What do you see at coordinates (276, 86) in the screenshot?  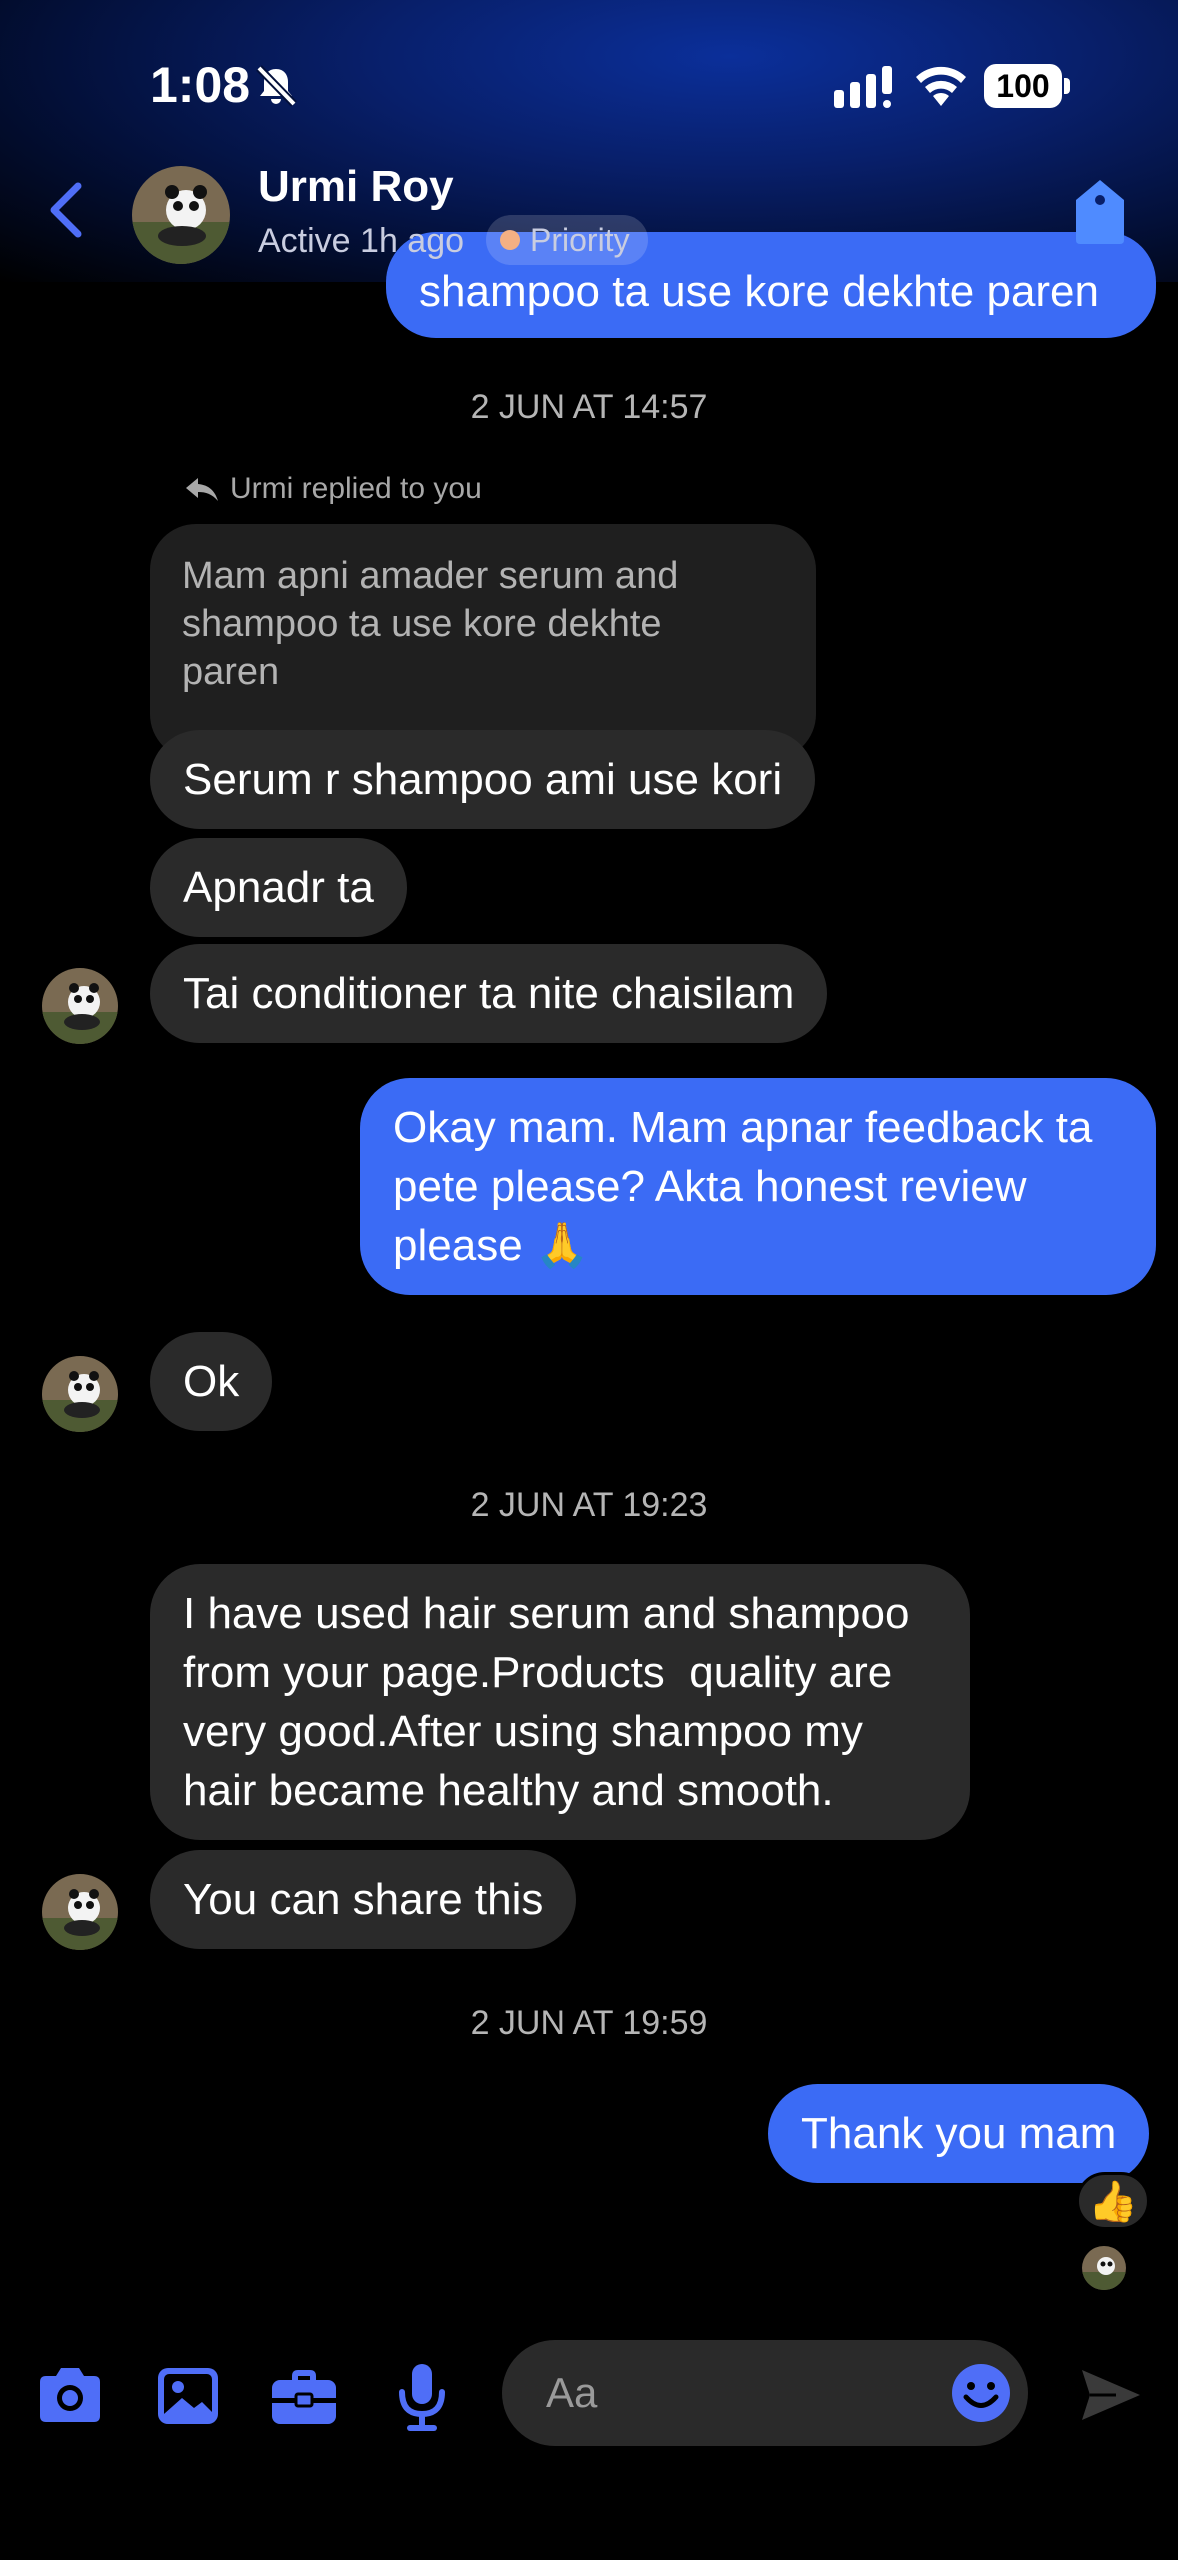 I see `bell-muted-icon` at bounding box center [276, 86].